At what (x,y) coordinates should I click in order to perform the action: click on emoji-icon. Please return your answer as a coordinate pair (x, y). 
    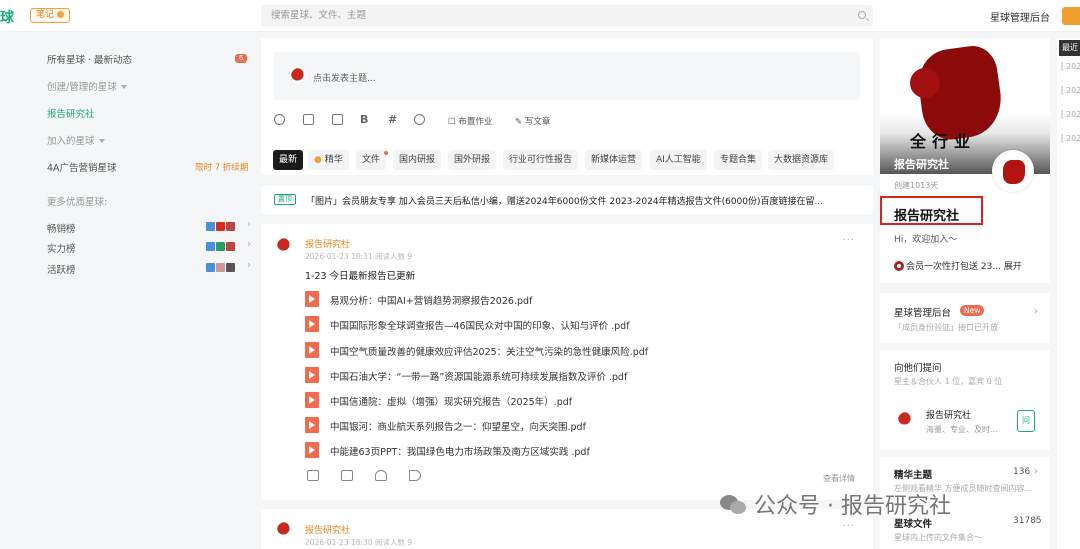
    Looking at the image, I should click on (279, 119).